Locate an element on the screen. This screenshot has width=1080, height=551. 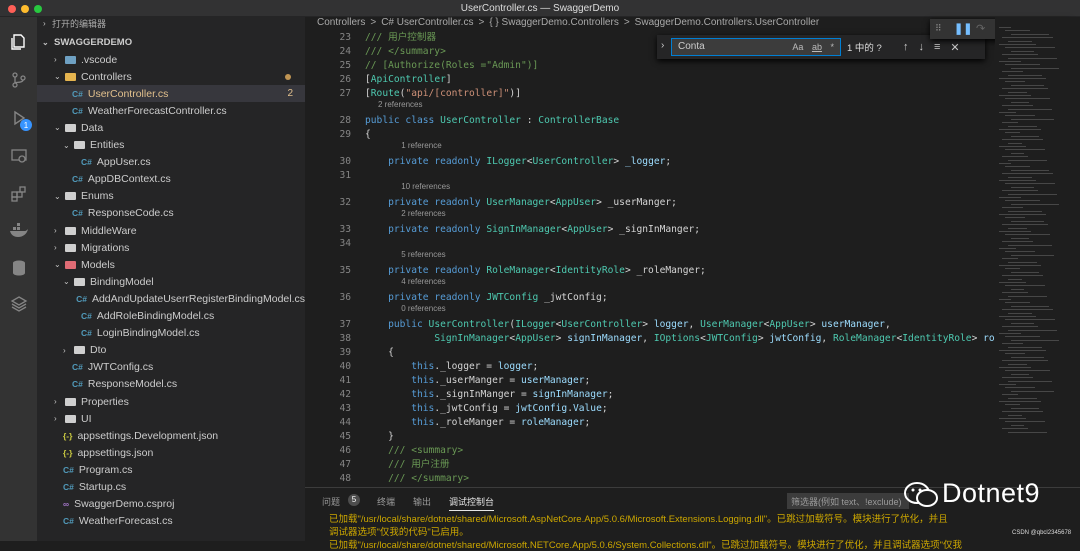
code-line: 45 } is located at coordinates (650, 437).